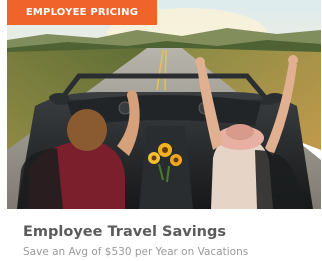 The height and width of the screenshot is (261, 322). What do you see at coordinates (82, 12) in the screenshot?
I see `employee-pricing-tag: EMPLOYEE PRICING` at bounding box center [82, 12].